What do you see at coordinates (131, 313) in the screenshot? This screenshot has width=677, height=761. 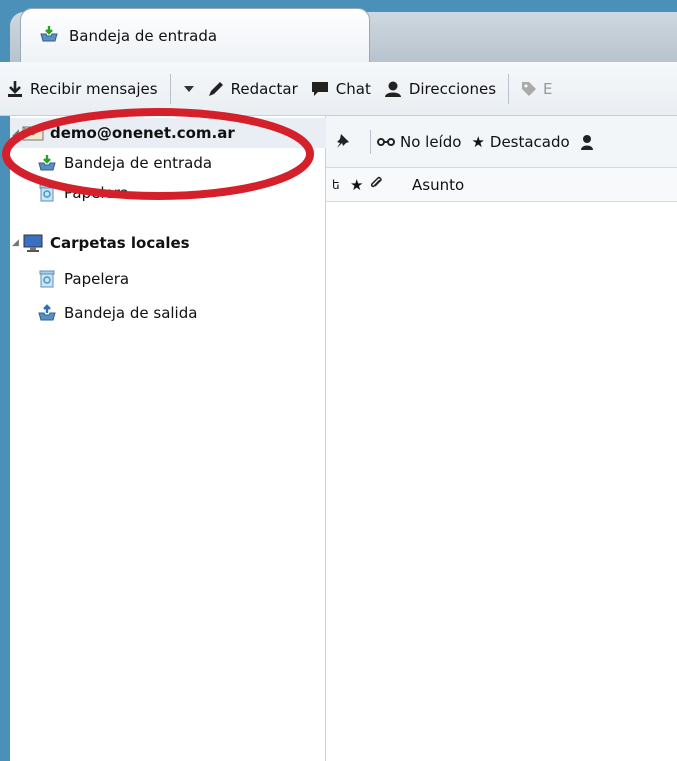 I see `outbox-label: Bandeja de salida` at bounding box center [131, 313].